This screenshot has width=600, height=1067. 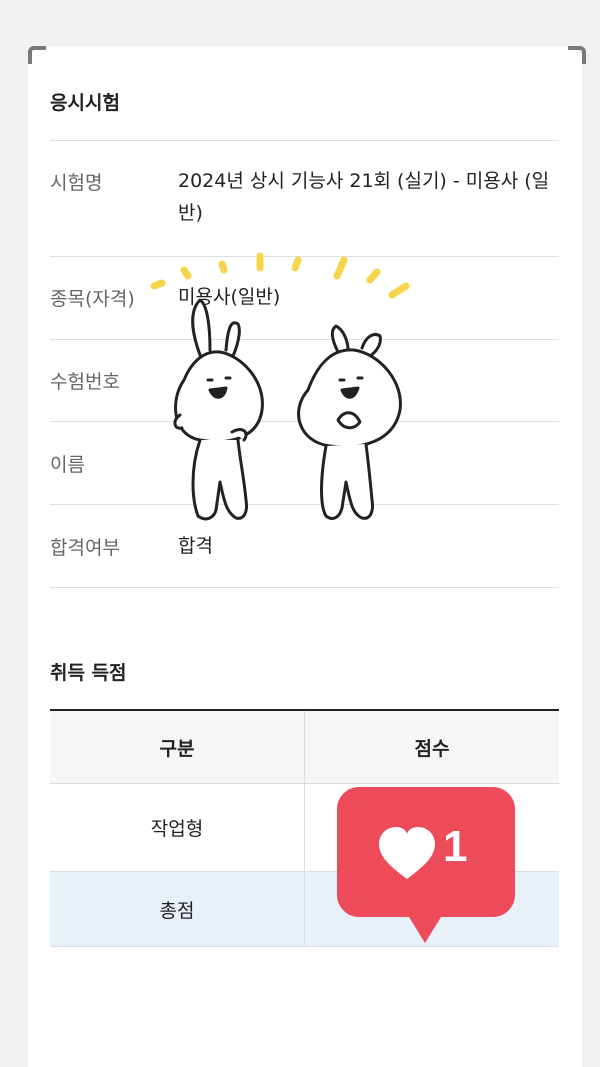 I want to click on like-badge, so click(x=426, y=865).